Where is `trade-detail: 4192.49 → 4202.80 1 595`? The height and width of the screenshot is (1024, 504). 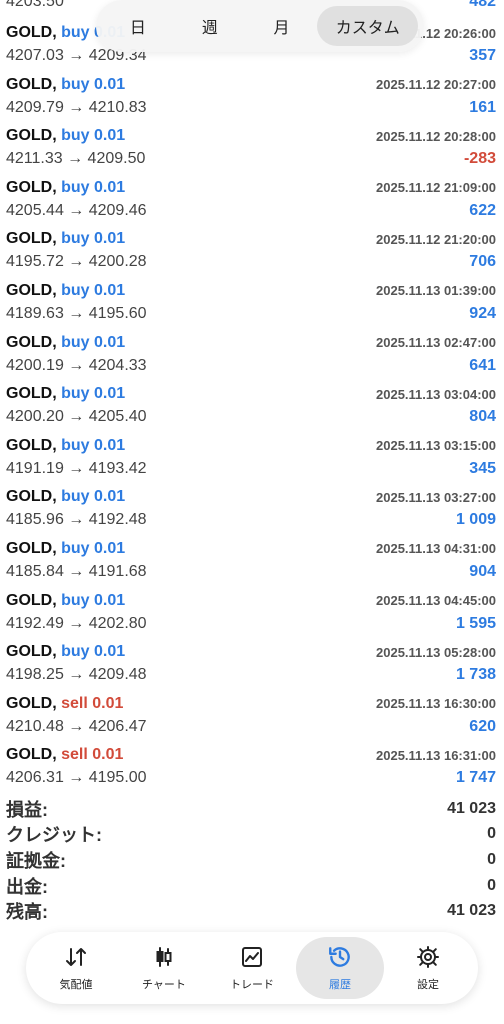 trade-detail: 4192.49 → 4202.80 1 595 is located at coordinates (251, 624).